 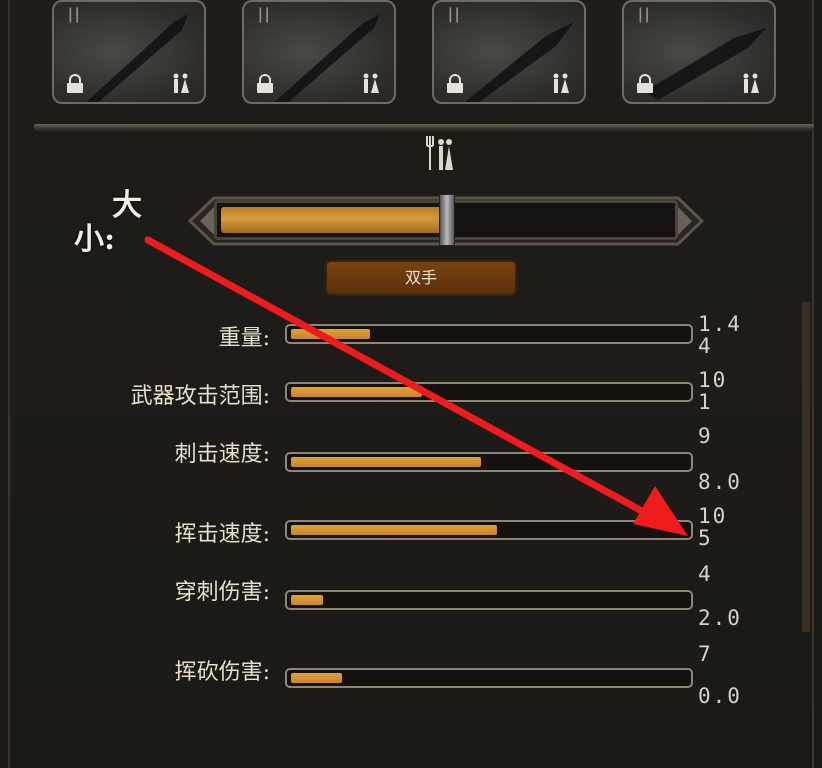 I want to click on stat-current-value: 0.0, so click(x=720, y=696).